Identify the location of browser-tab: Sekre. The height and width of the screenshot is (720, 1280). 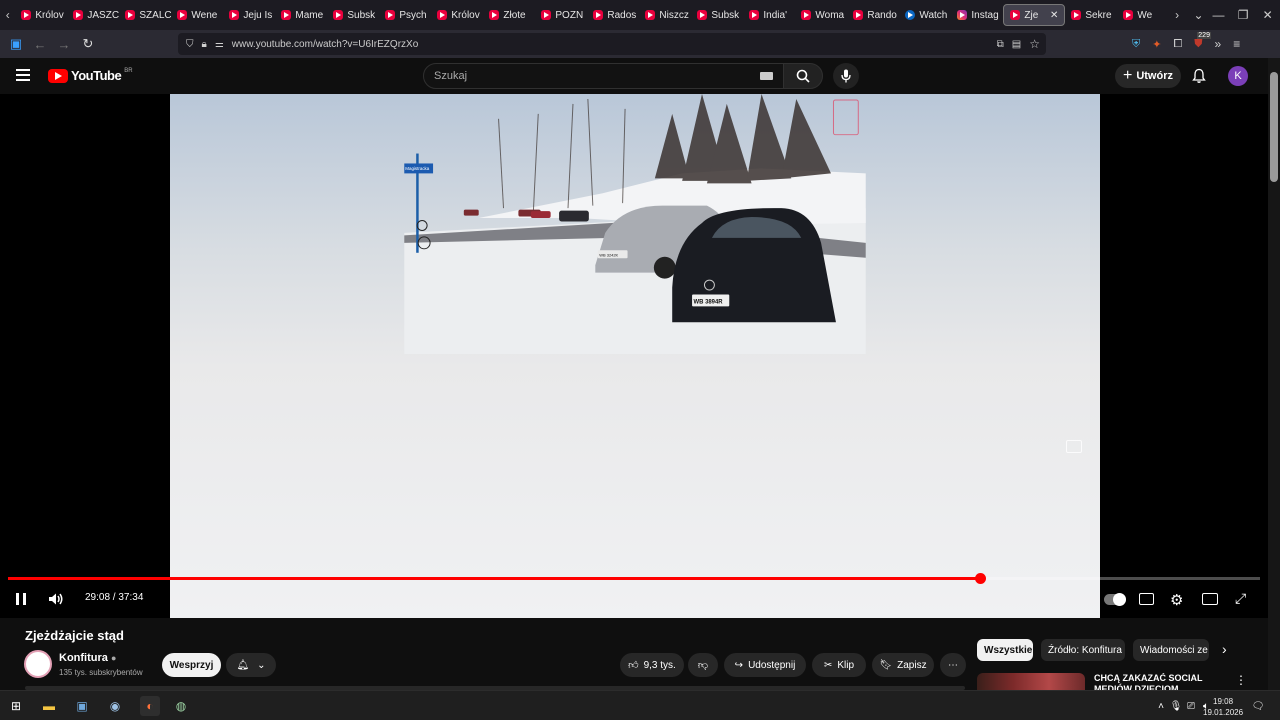
(1091, 15).